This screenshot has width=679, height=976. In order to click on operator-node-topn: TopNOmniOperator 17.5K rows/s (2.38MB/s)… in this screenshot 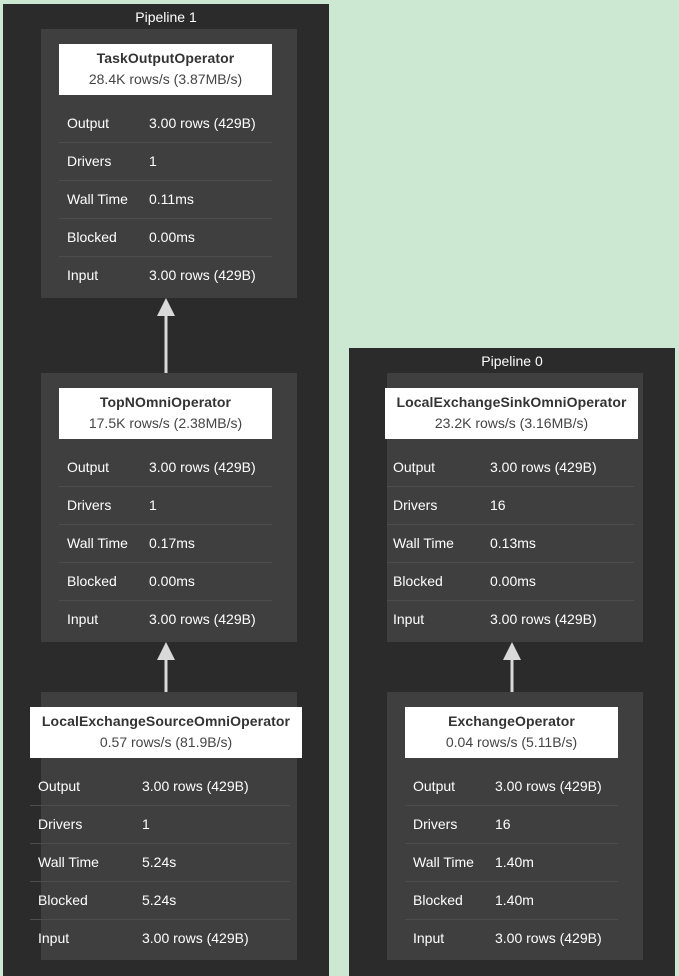, I will do `click(169, 507)`.